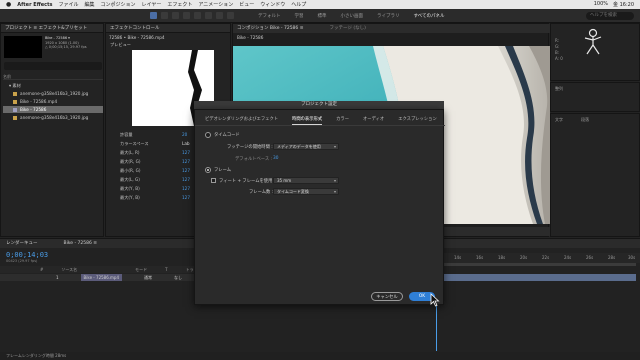  Describe the element at coordinates (152, 4) in the screenshot. I see `menu-layer: レイヤー` at that location.